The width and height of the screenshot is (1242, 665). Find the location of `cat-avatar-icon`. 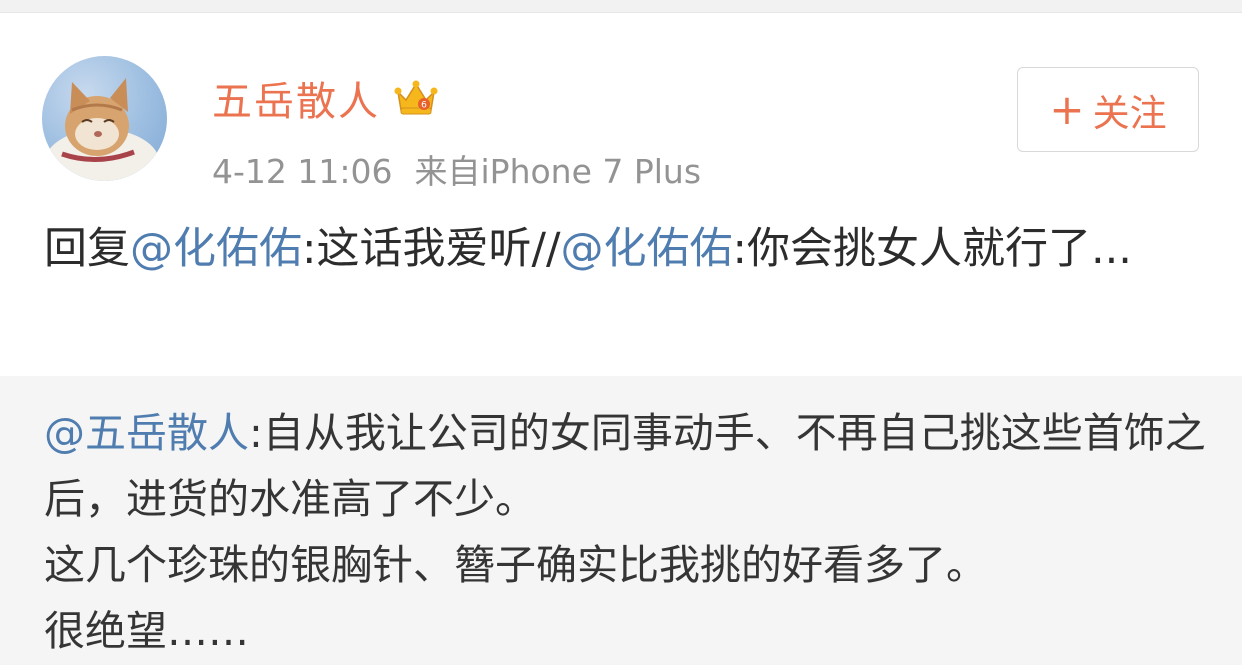

cat-avatar-icon is located at coordinates (102, 129).